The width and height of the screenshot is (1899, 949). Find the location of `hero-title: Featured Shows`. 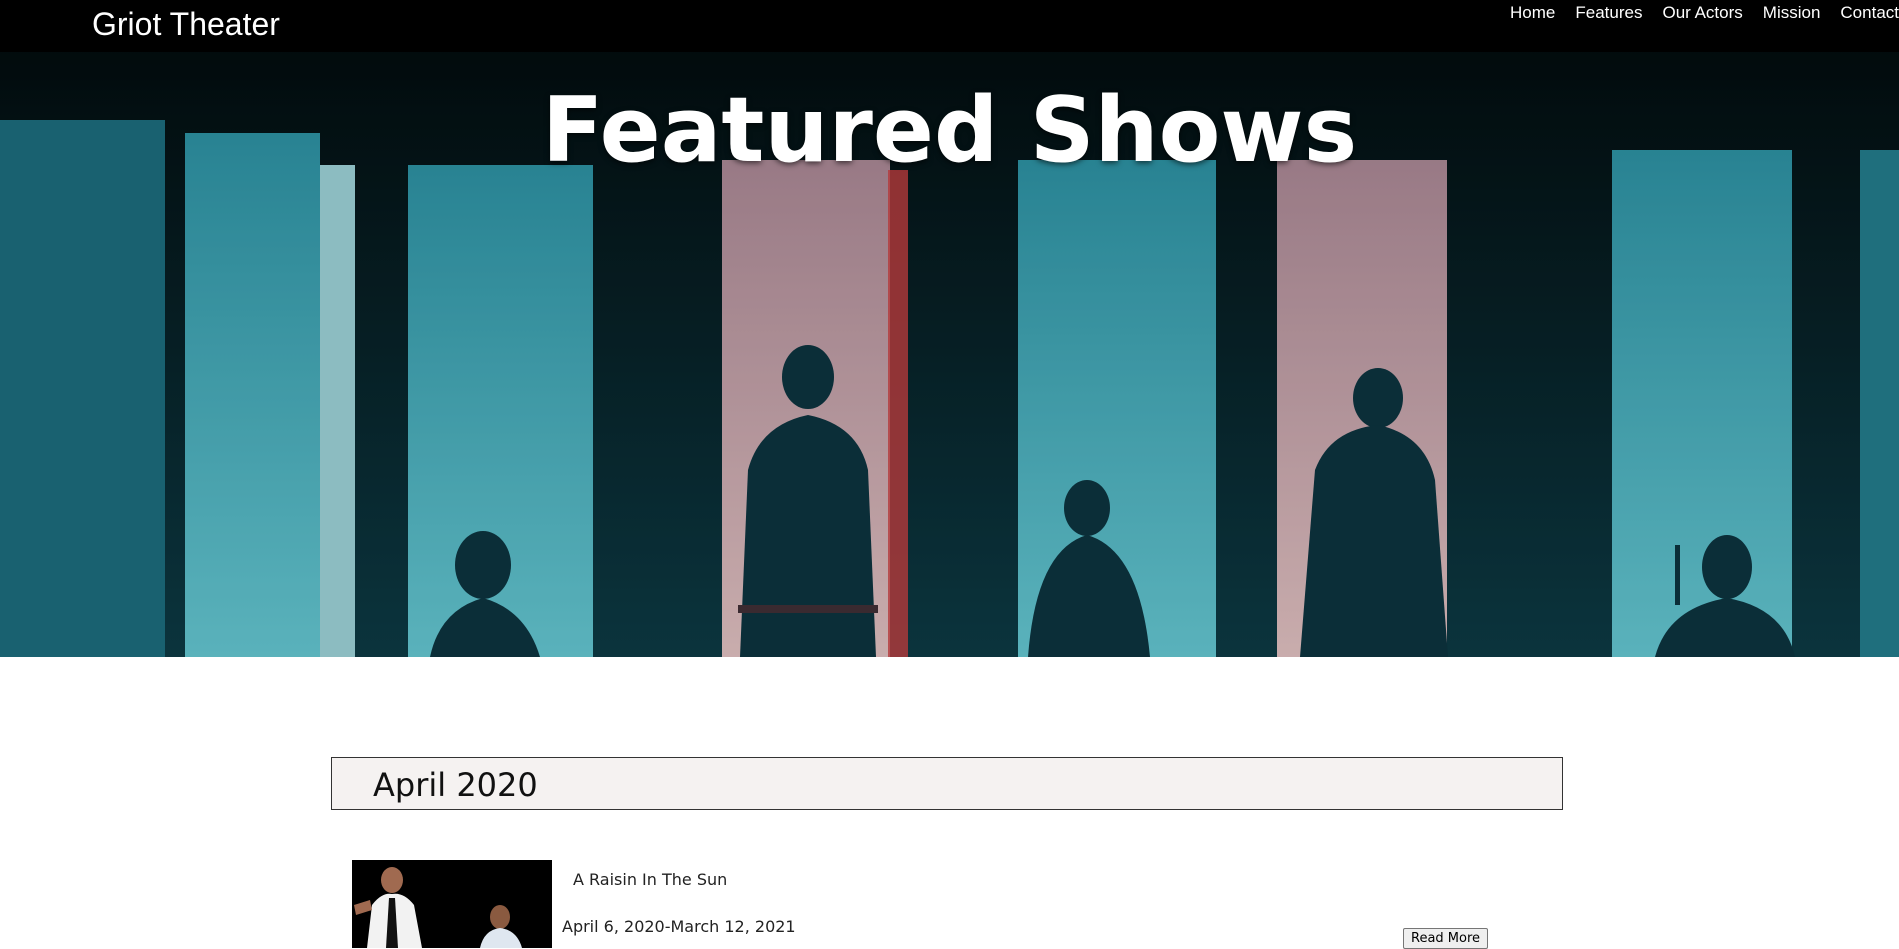

hero-title: Featured Shows is located at coordinates (949, 130).